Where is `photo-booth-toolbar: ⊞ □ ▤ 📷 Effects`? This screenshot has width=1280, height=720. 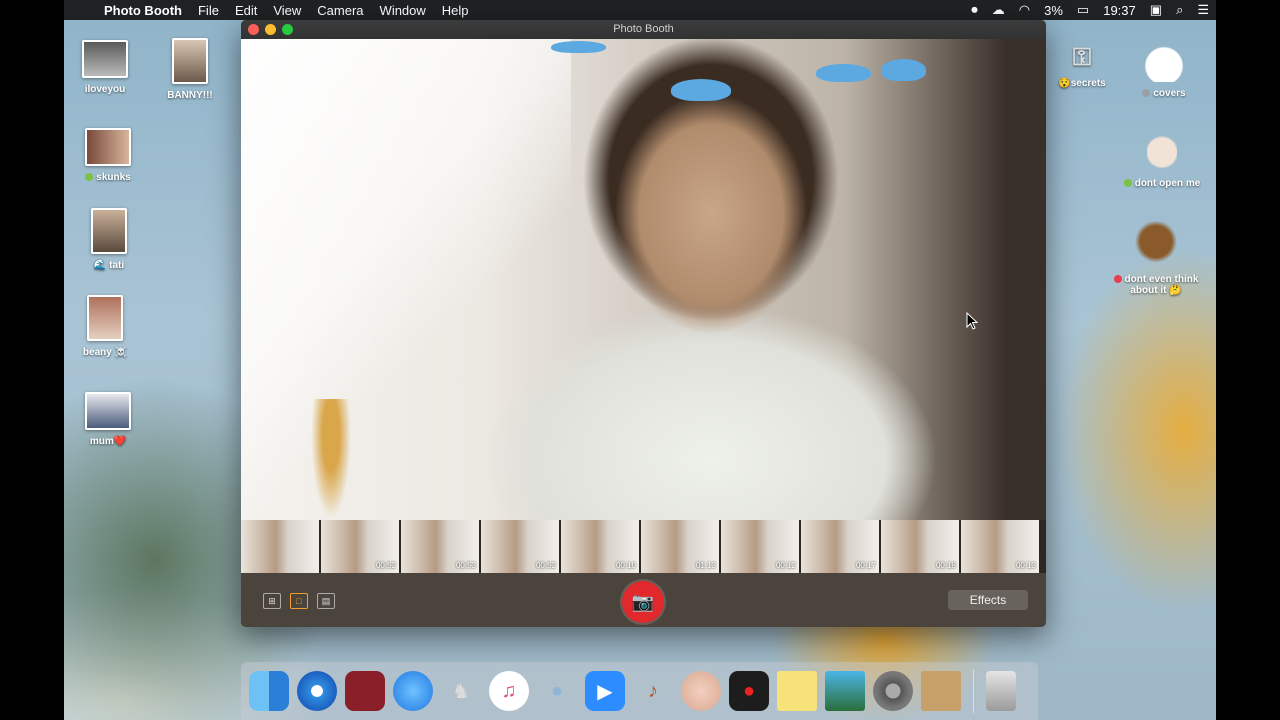
photo-booth-toolbar: ⊞ □ ▤ 📷 Effects is located at coordinates (643, 600).